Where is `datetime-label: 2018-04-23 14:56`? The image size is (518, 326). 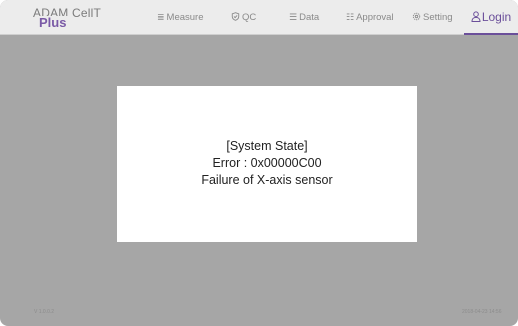
datetime-label: 2018-04-23 14:56 is located at coordinates (482, 312).